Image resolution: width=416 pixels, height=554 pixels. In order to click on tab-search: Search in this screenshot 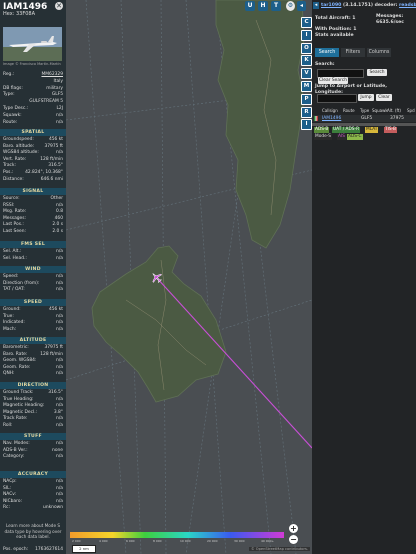, I will do `click(327, 52)`.